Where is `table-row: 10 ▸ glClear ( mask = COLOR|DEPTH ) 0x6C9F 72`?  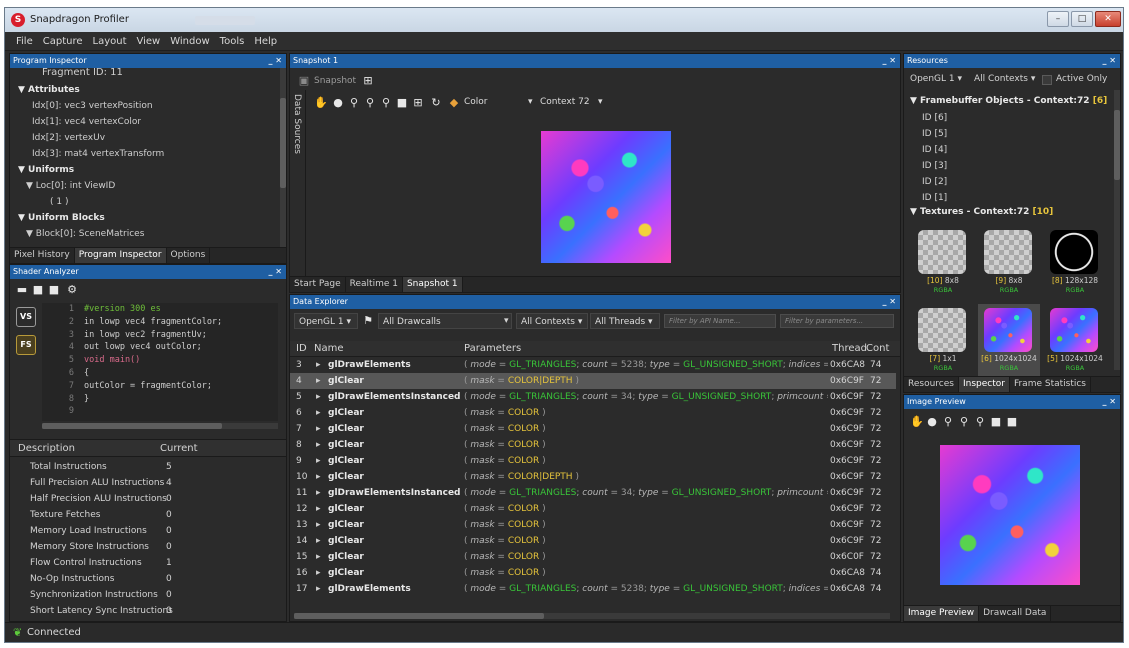 table-row: 10 ▸ glClear ( mask = COLOR|DEPTH ) 0x6C9F 72 is located at coordinates (593, 477).